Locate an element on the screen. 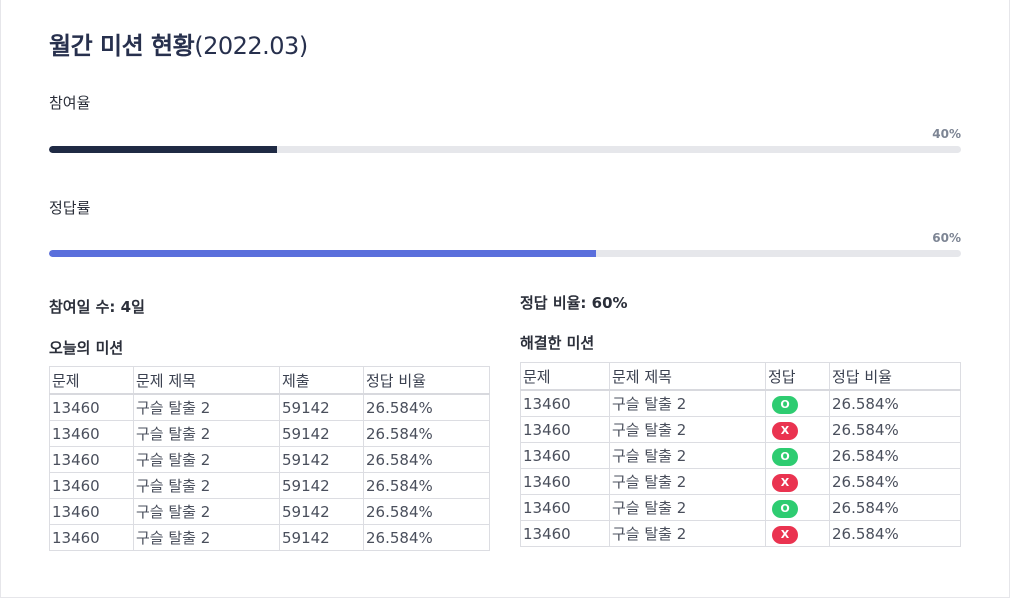  participation-percent: 40% is located at coordinates (946, 134).